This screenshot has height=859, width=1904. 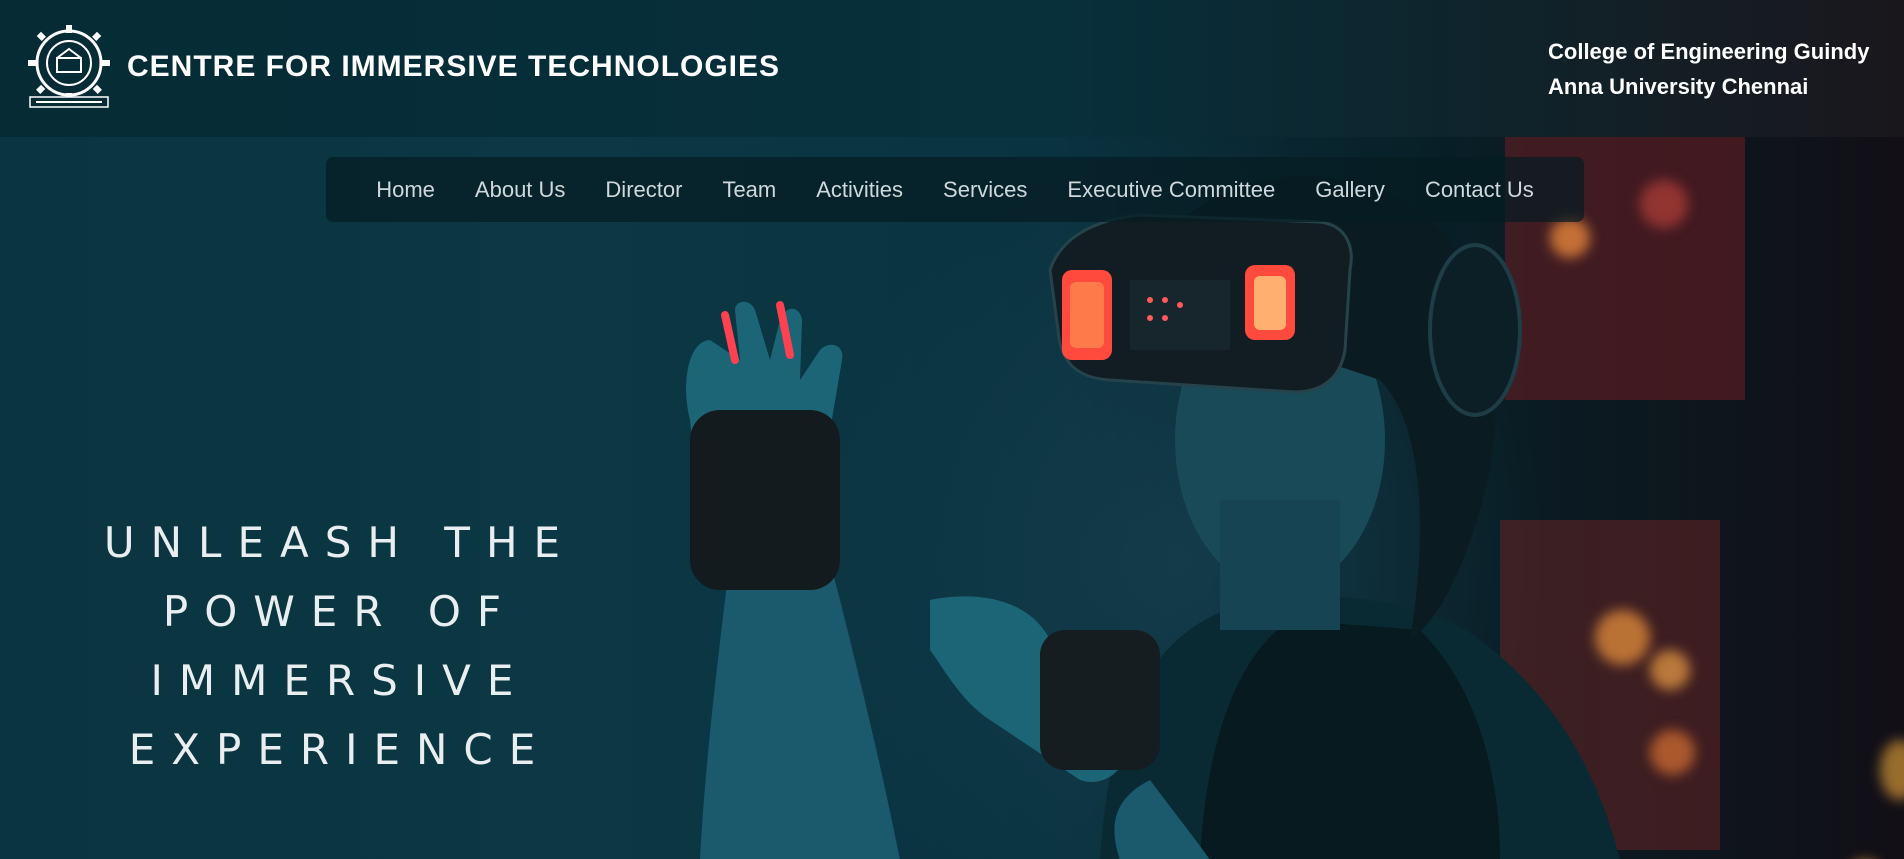 What do you see at coordinates (1709, 51) in the screenshot?
I see `affiliation-college: College of Engineering Guindy` at bounding box center [1709, 51].